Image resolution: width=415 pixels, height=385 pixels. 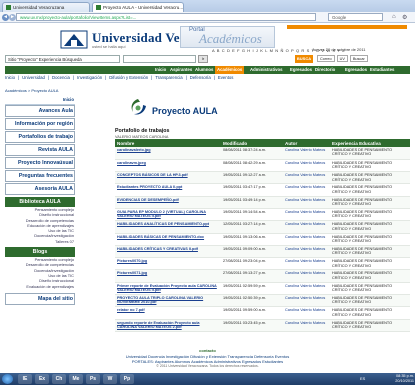 What do you see at coordinates (168, 178) in the screenshot?
I see `file-name-link: CONCEPTOS BÁSICOS DE LA HP.3.pdf` at bounding box center [168, 178].